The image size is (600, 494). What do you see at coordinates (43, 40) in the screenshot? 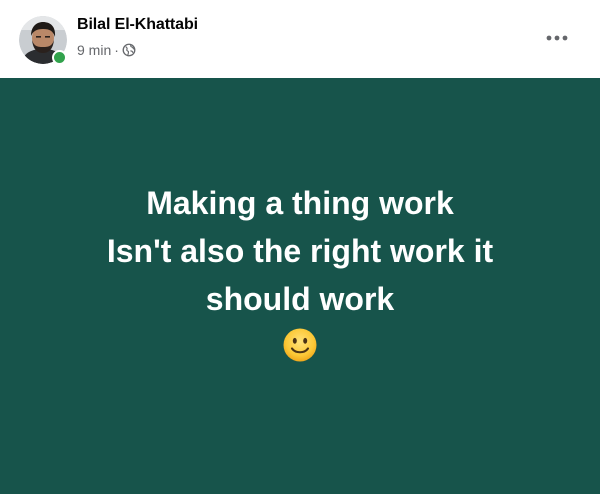
I see `author-avatar` at bounding box center [43, 40].